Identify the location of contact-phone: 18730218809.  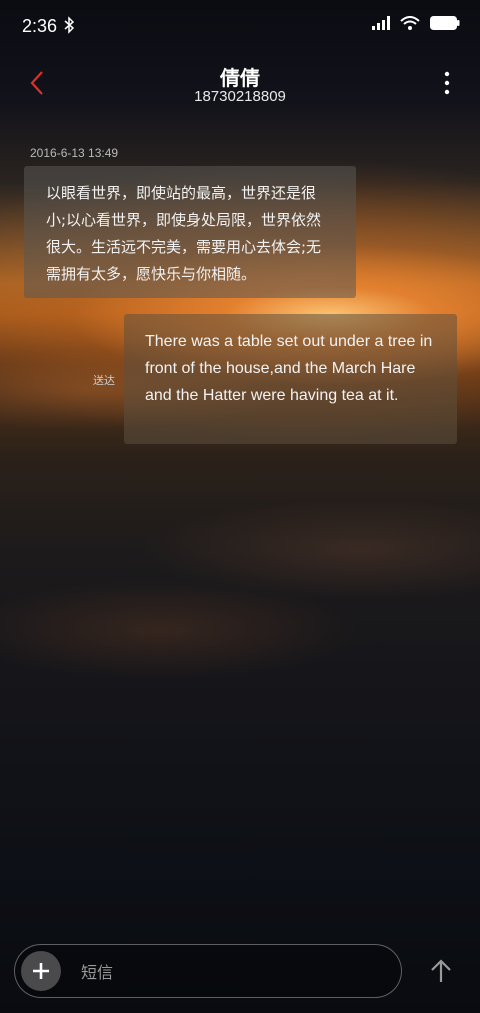
(240, 96).